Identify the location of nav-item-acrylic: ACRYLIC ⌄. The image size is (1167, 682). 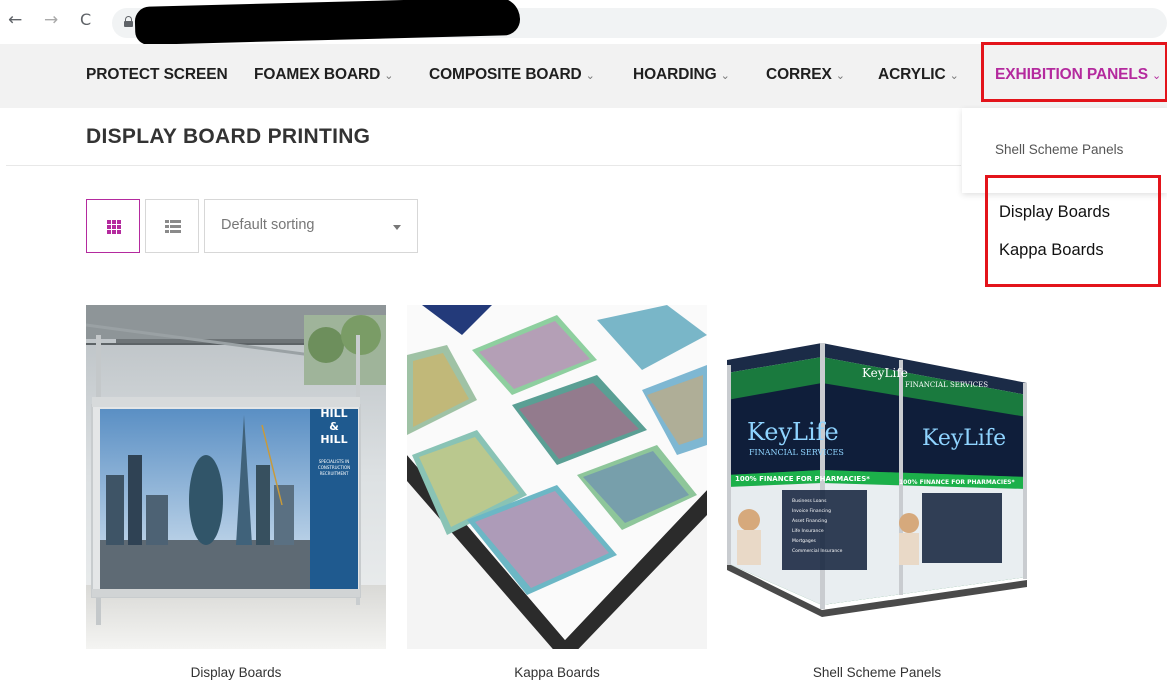
(918, 75).